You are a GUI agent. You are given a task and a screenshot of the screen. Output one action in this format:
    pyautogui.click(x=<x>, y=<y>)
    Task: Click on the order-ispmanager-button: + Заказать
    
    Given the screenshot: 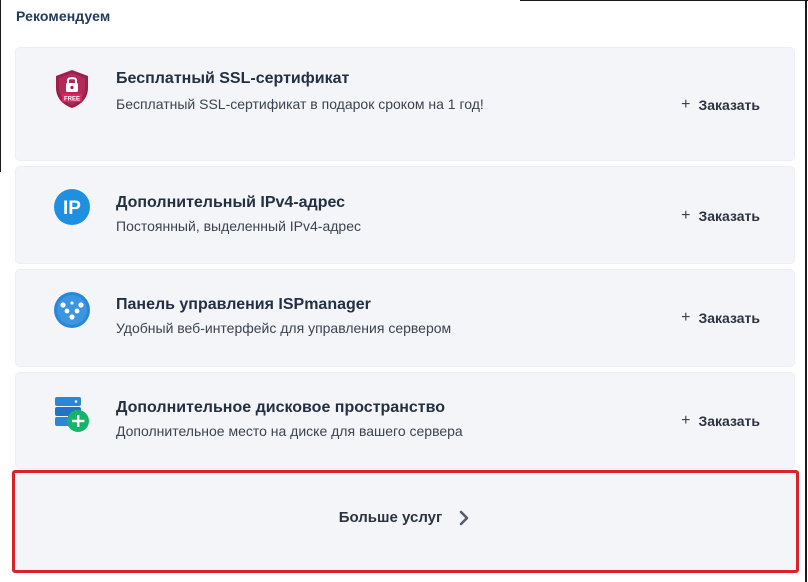 What is the action you would take?
    pyautogui.click(x=720, y=318)
    